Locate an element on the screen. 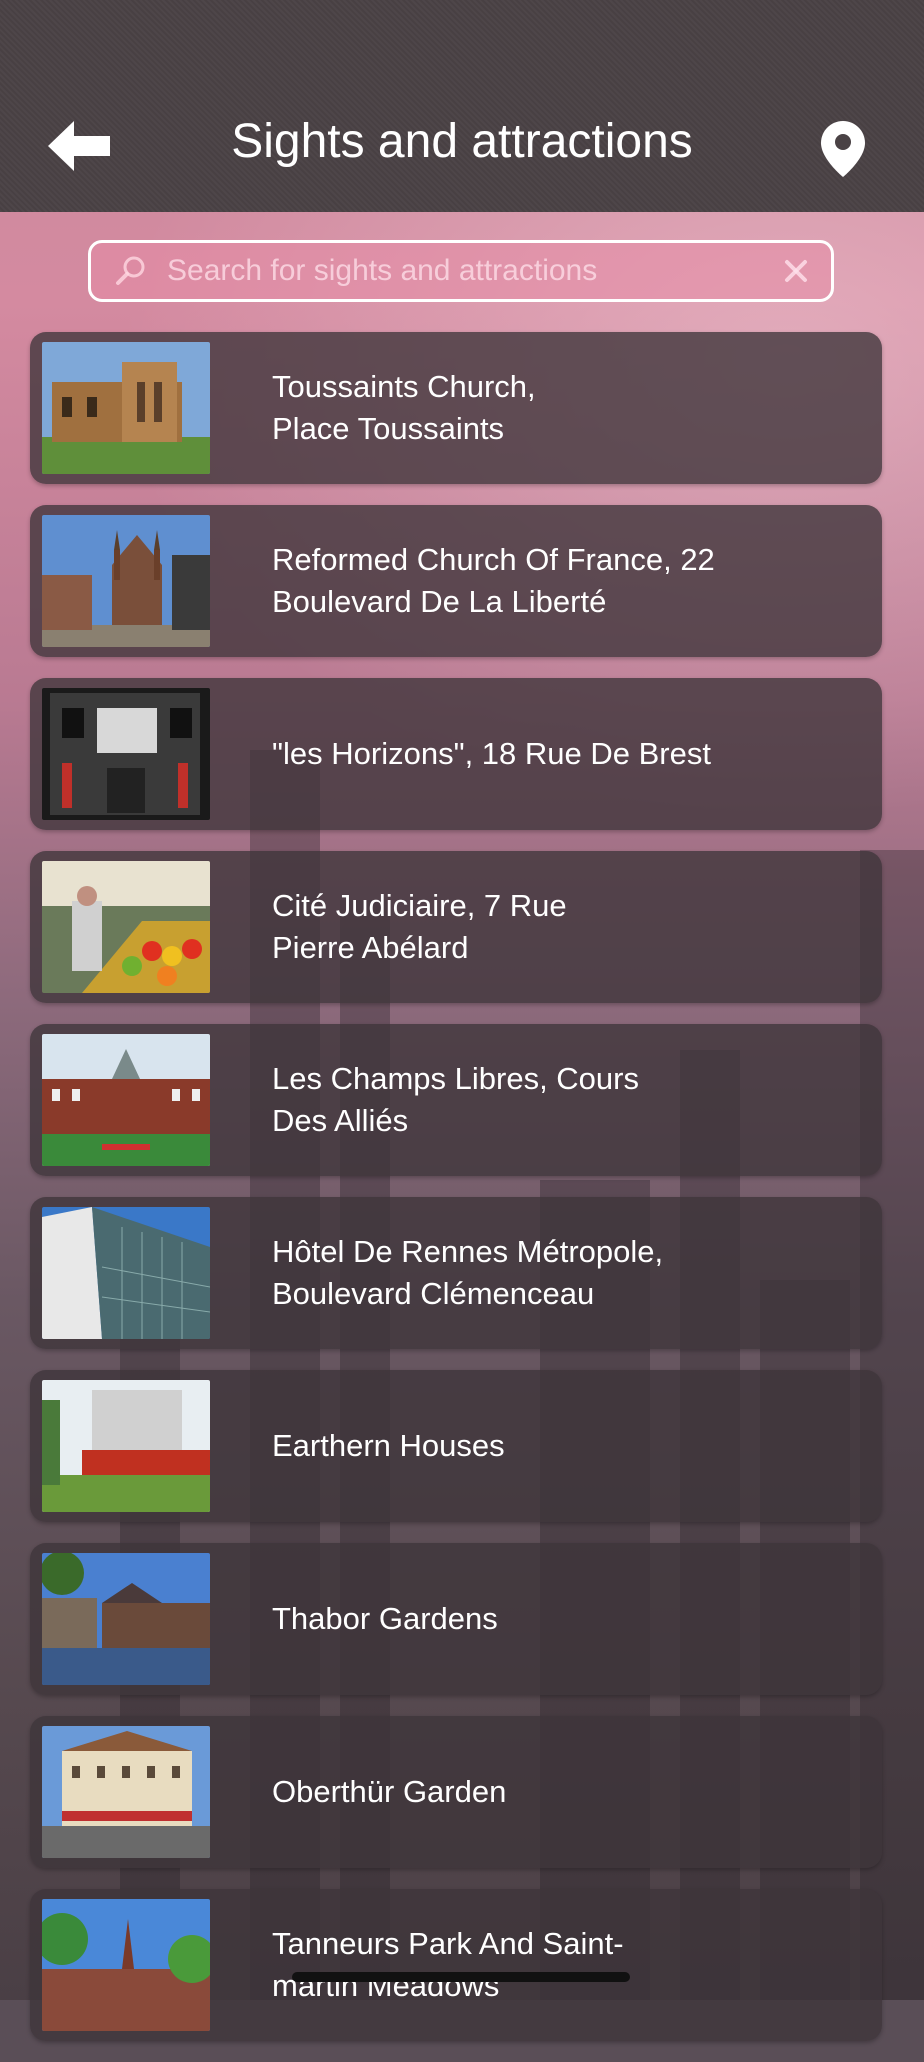 This screenshot has width=924, height=2062. header-bar: Sights and attractions is located at coordinates (462, 106).